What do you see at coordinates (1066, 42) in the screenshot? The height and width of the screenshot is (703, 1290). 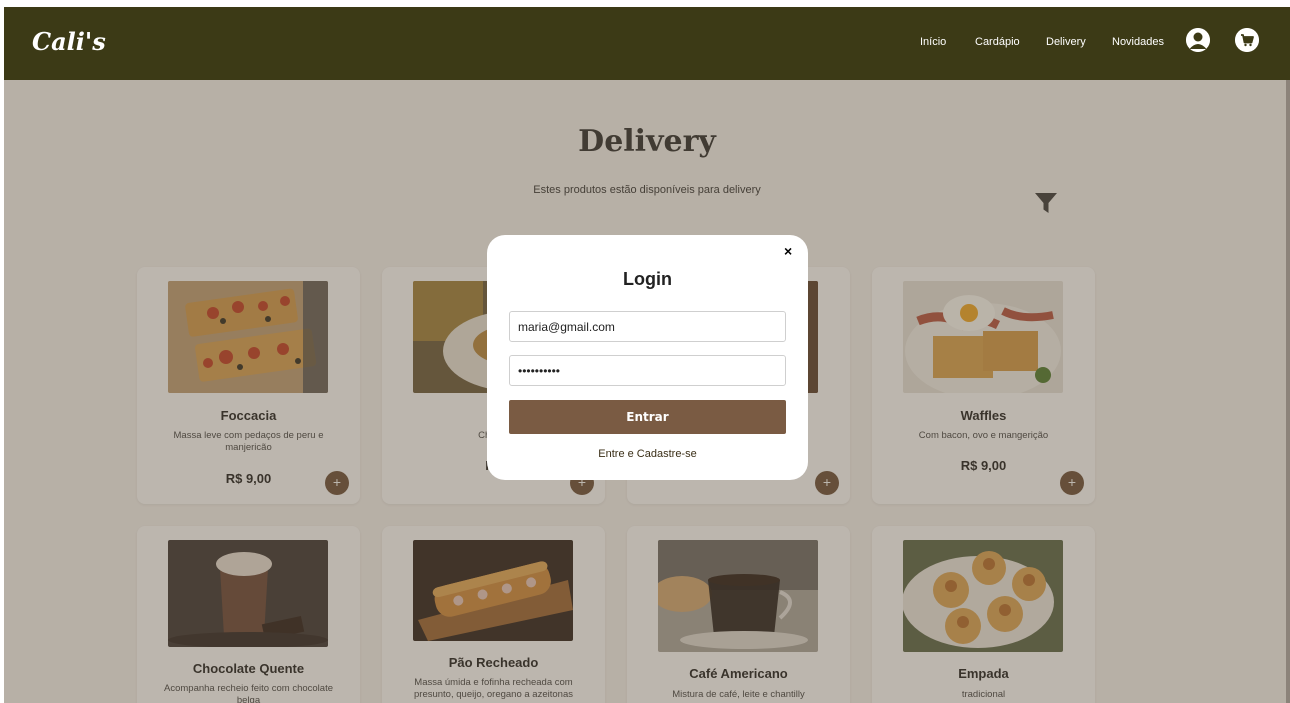 I see `nav-link-delivery: Delivery` at bounding box center [1066, 42].